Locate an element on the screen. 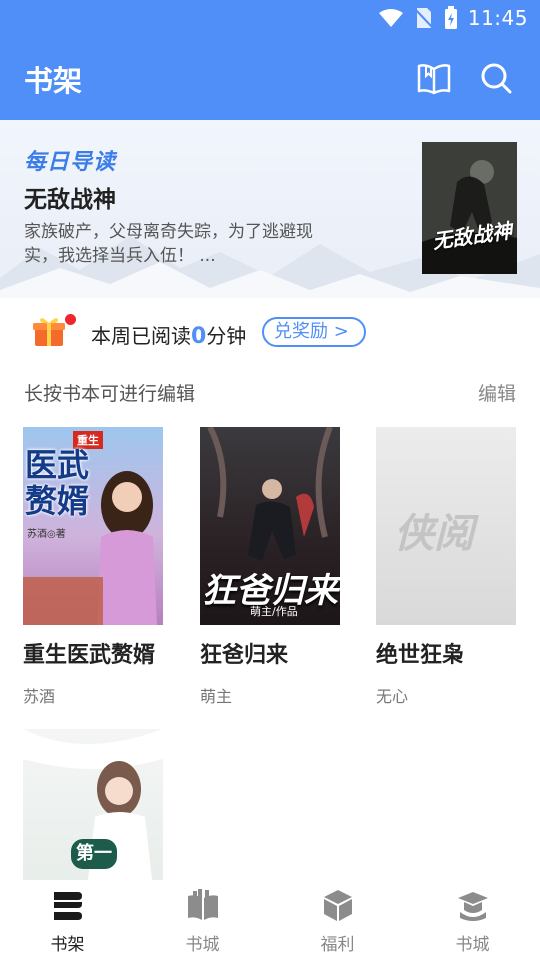 The image size is (540, 960). nav-label: 福利 is located at coordinates (337, 945).